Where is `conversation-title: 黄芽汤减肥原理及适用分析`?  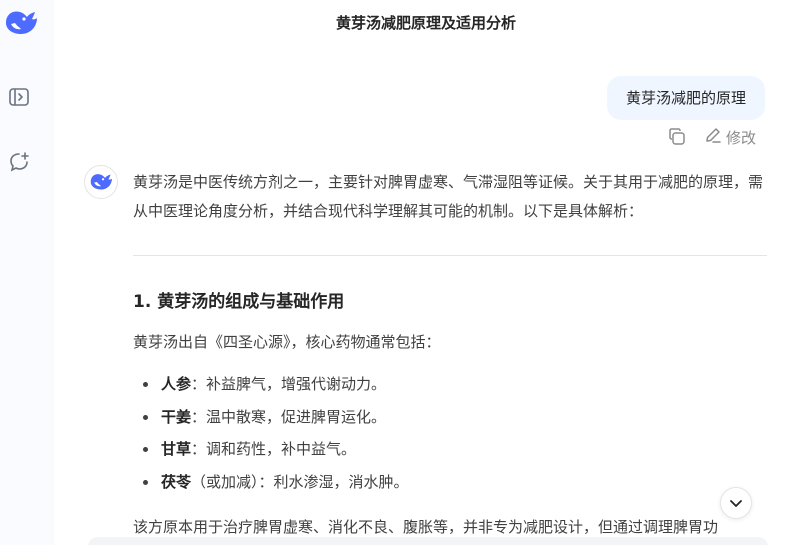
conversation-title: 黄芽汤减肥原理及适用分析 is located at coordinates (425, 23).